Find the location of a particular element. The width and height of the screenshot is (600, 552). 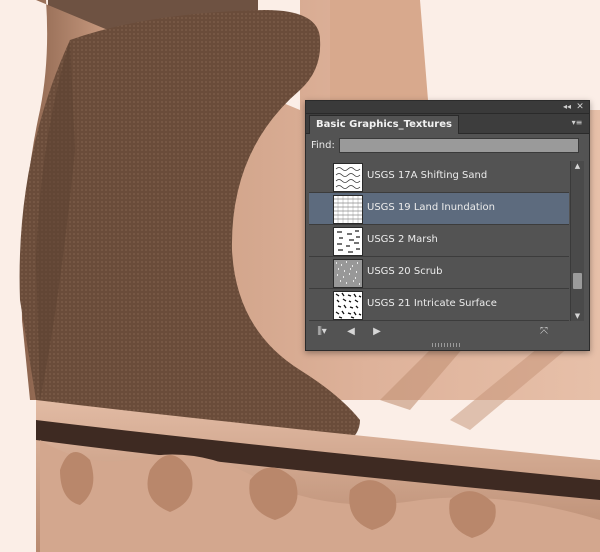

double-left-arrow-icon: ◂◂ is located at coordinates (567, 107).